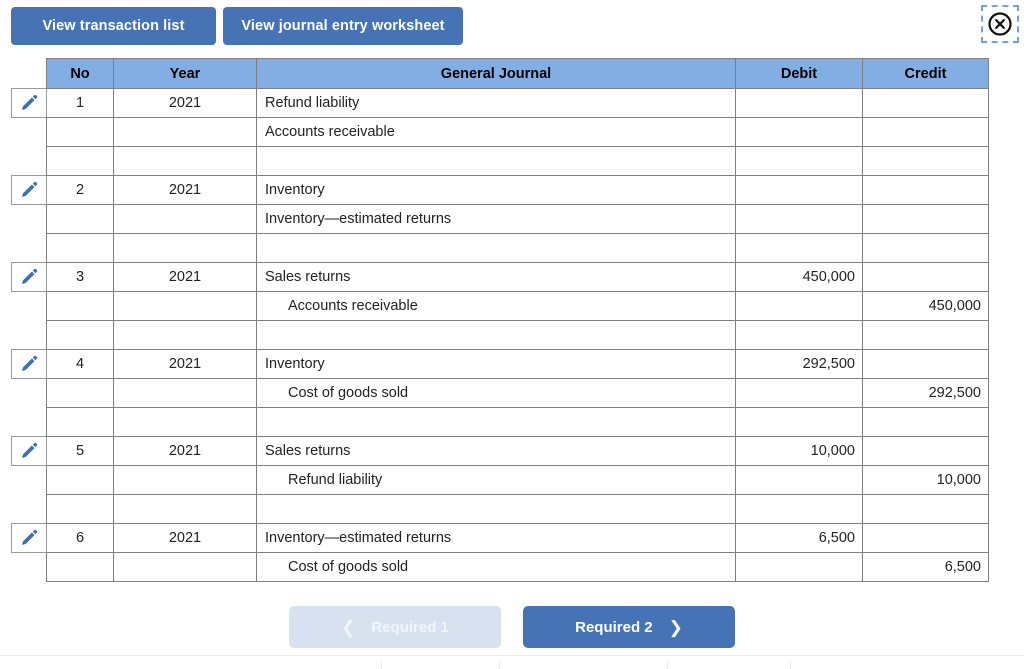 This screenshot has width=1024, height=669. I want to click on cell-no: 4, so click(80, 364).